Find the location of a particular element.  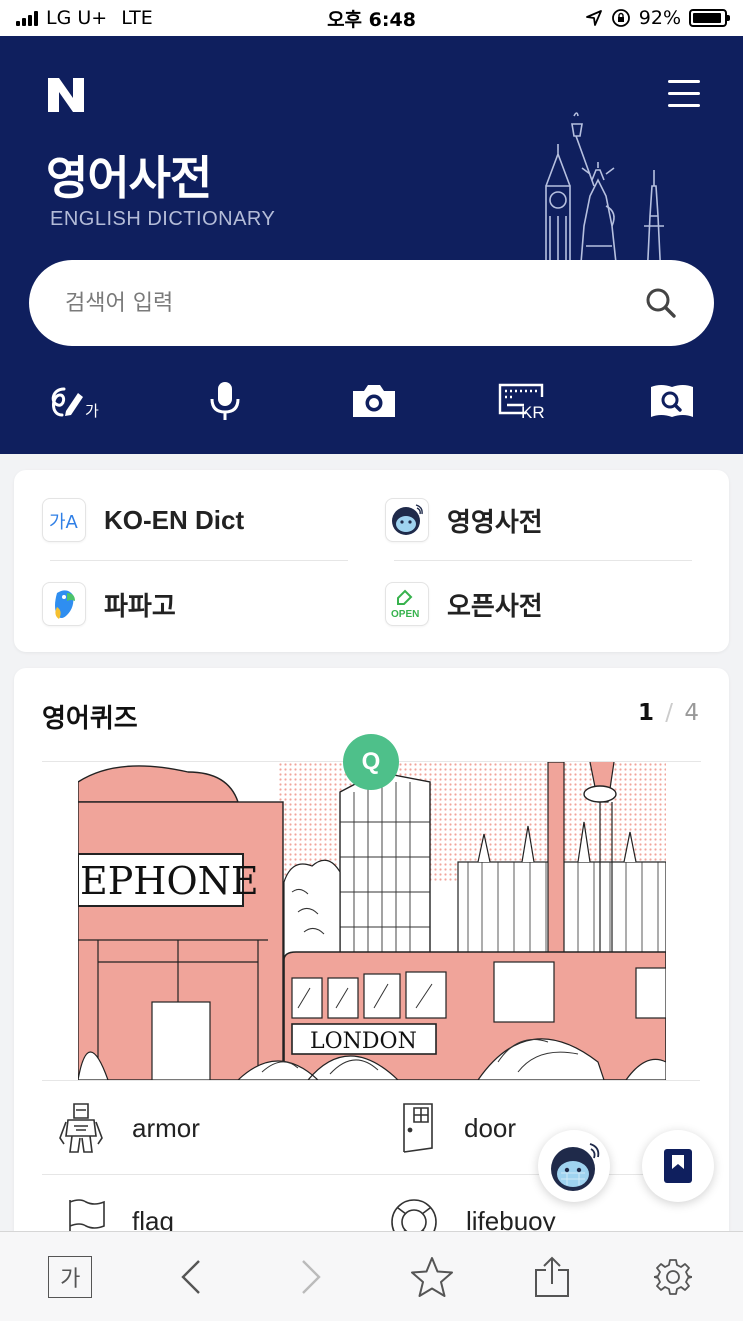

microphone-icon is located at coordinates (225, 401).